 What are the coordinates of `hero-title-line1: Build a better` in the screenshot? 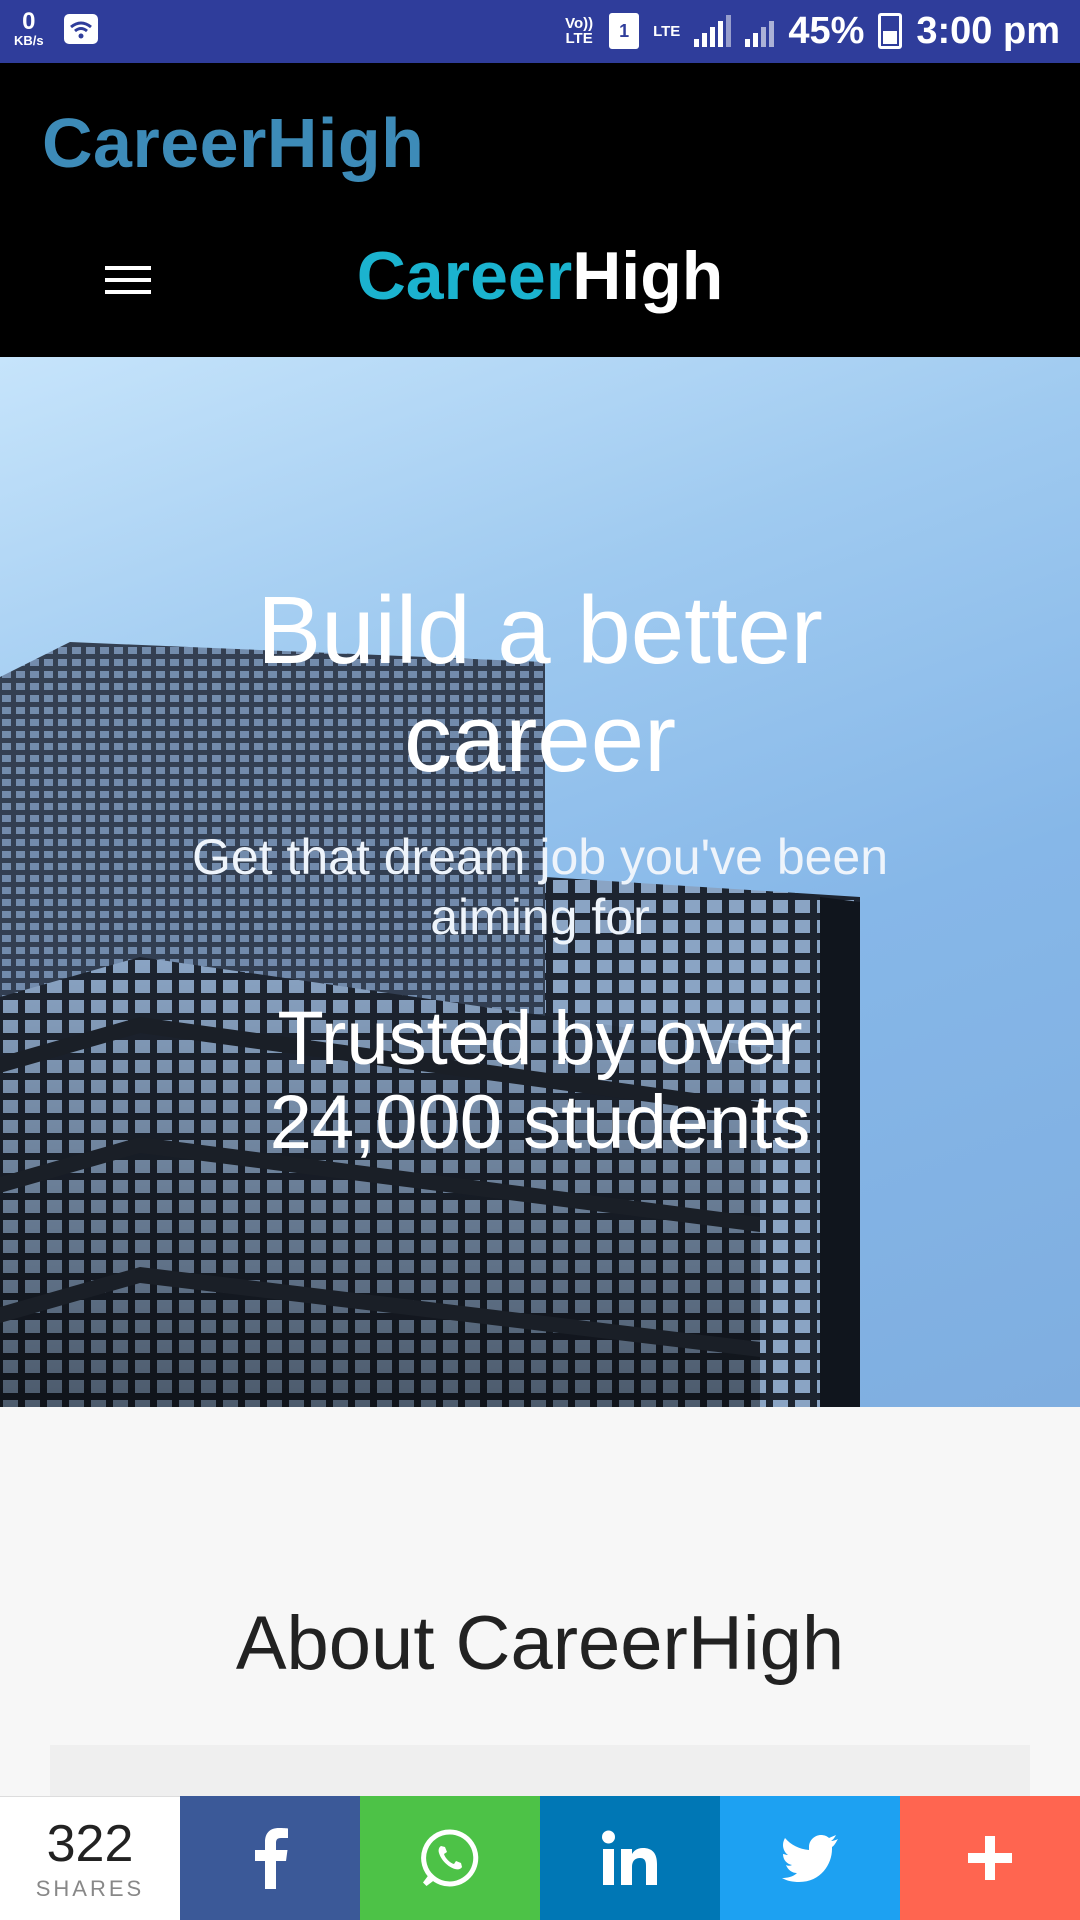 It's located at (540, 630).